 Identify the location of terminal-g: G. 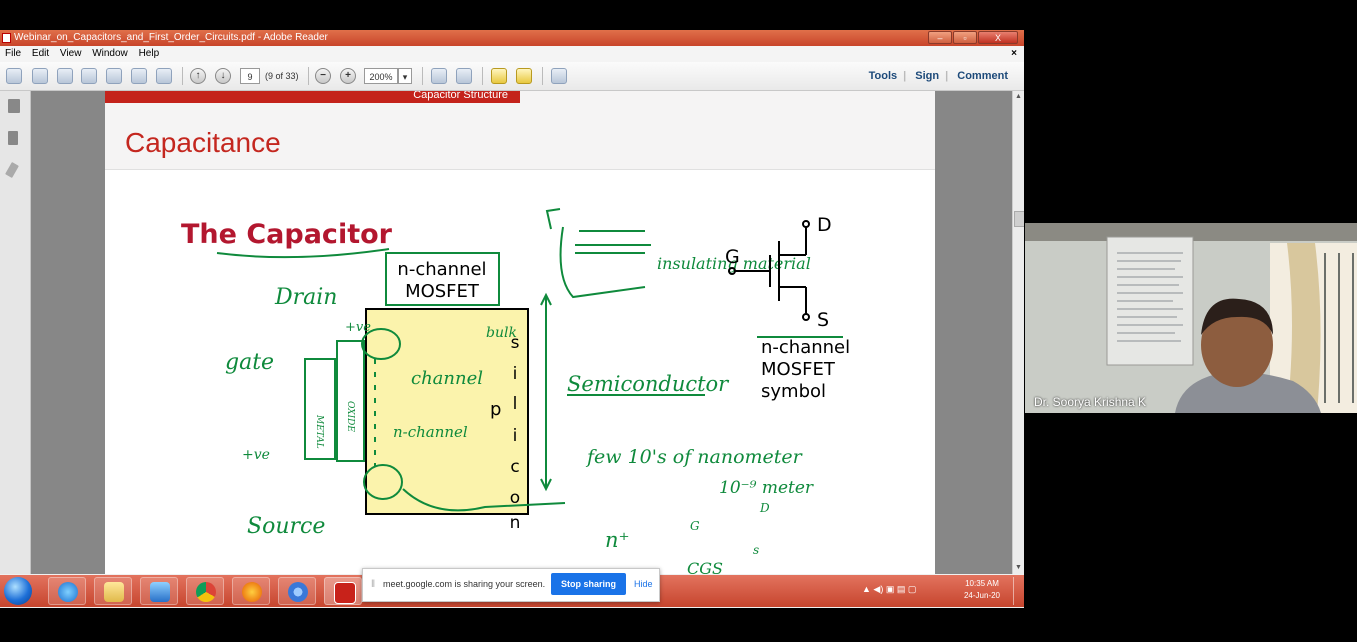
(732, 257).